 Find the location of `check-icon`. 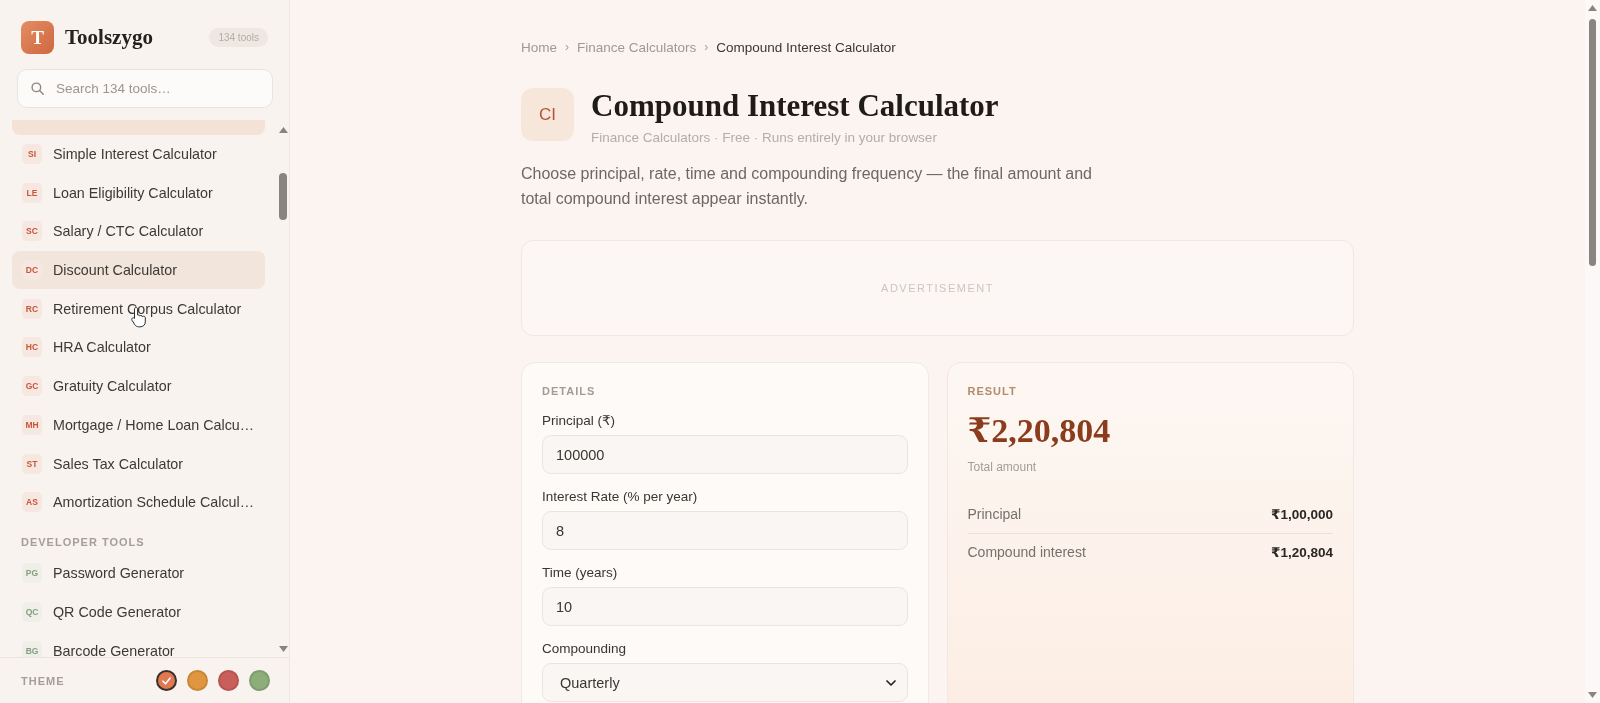

check-icon is located at coordinates (166, 680).